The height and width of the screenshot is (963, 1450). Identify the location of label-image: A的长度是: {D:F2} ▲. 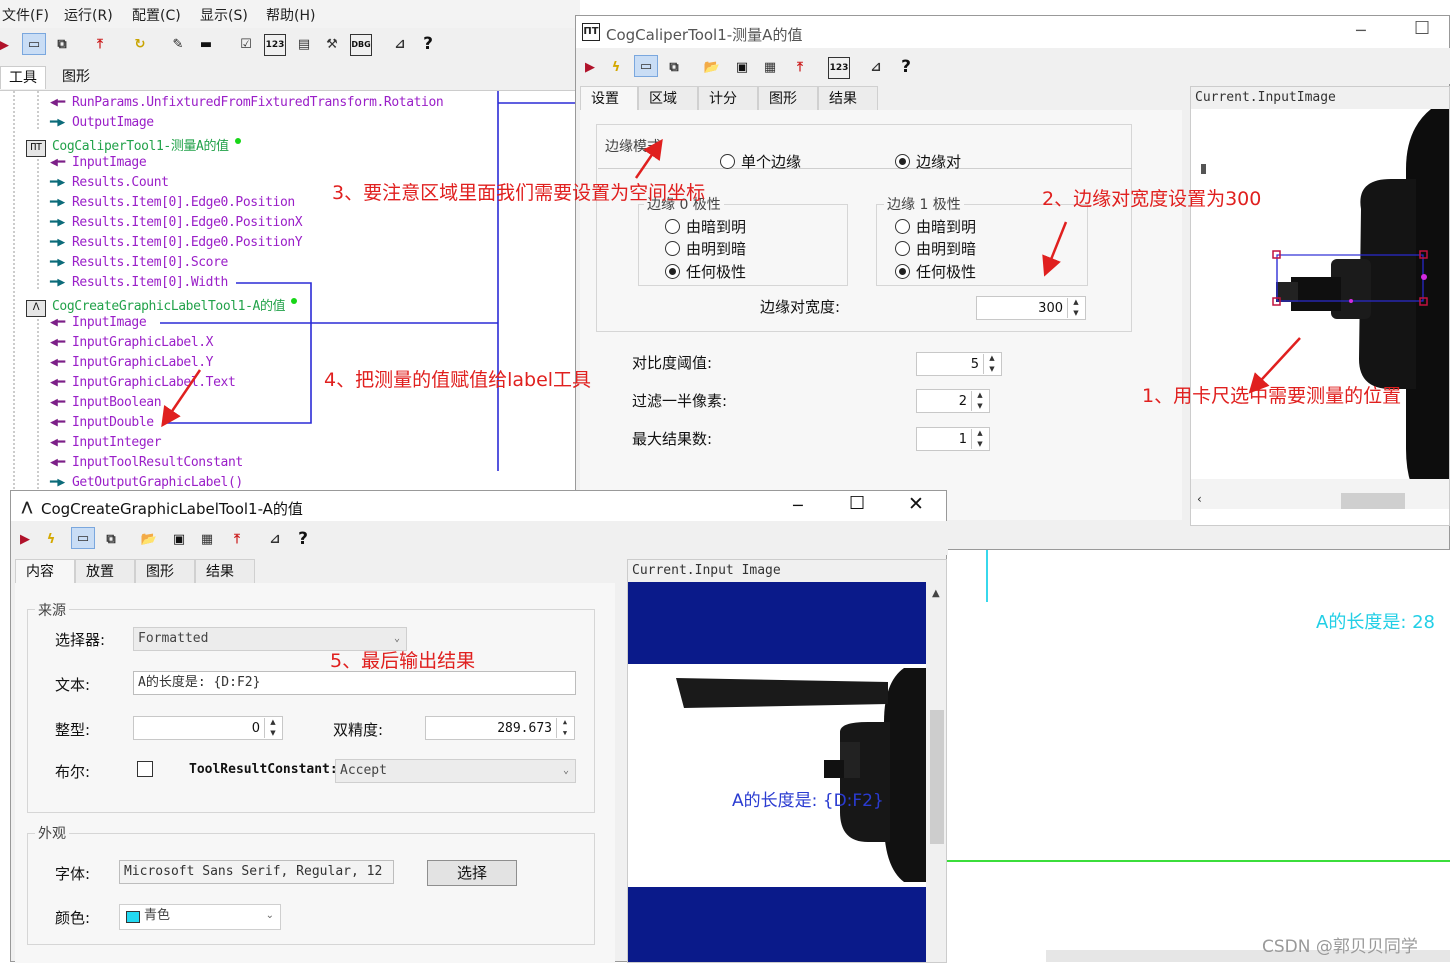
(787, 772).